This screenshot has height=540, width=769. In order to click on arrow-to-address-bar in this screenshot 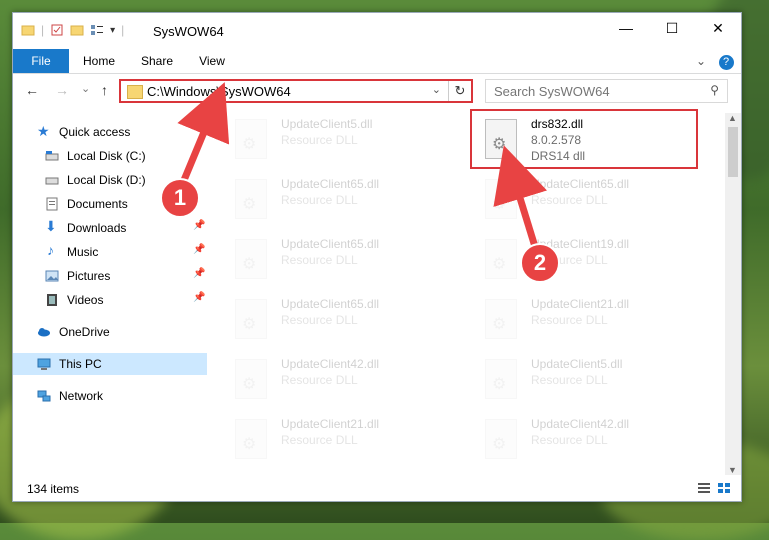, I will do `click(203, 134)`.